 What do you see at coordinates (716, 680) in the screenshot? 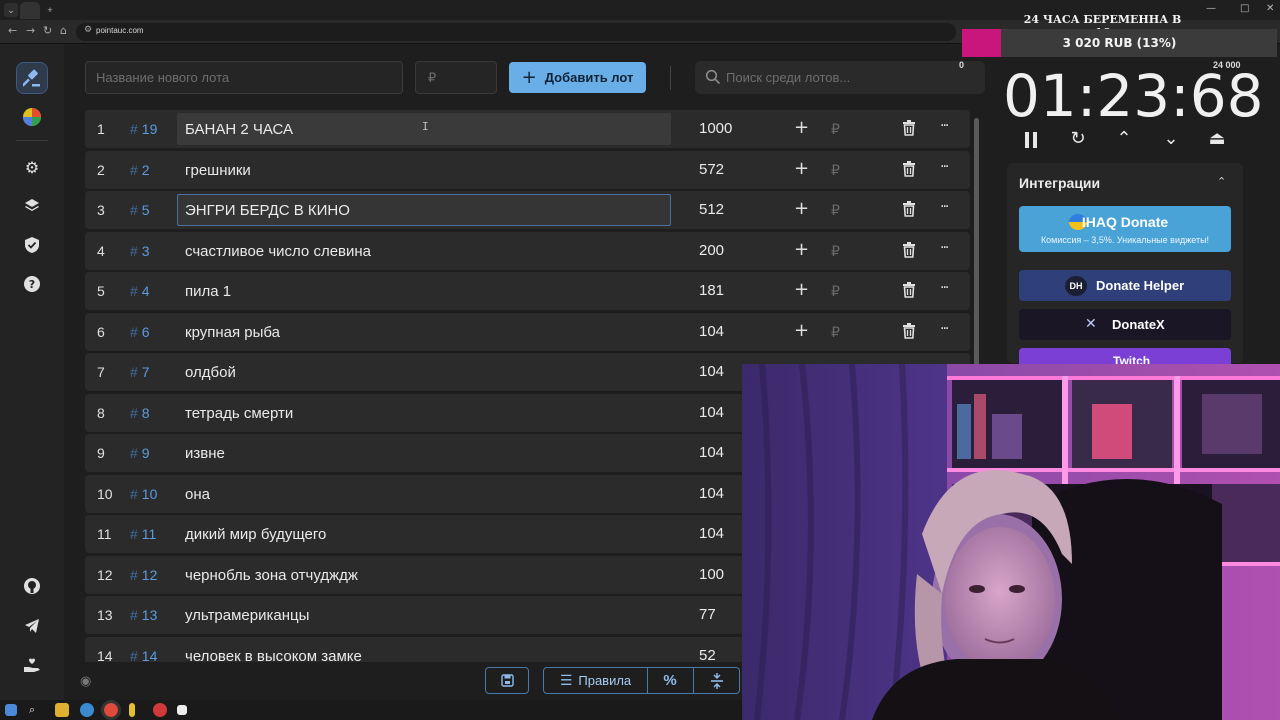
I see `compress-button` at bounding box center [716, 680].